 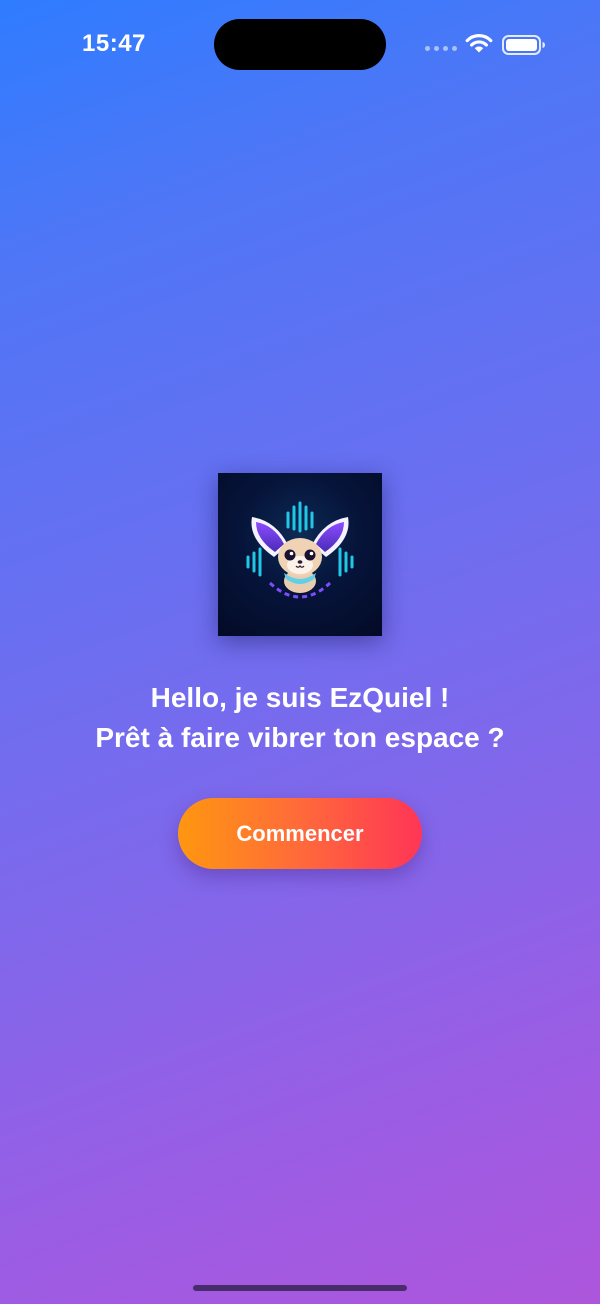 What do you see at coordinates (114, 43) in the screenshot?
I see `status-time: 15:47` at bounding box center [114, 43].